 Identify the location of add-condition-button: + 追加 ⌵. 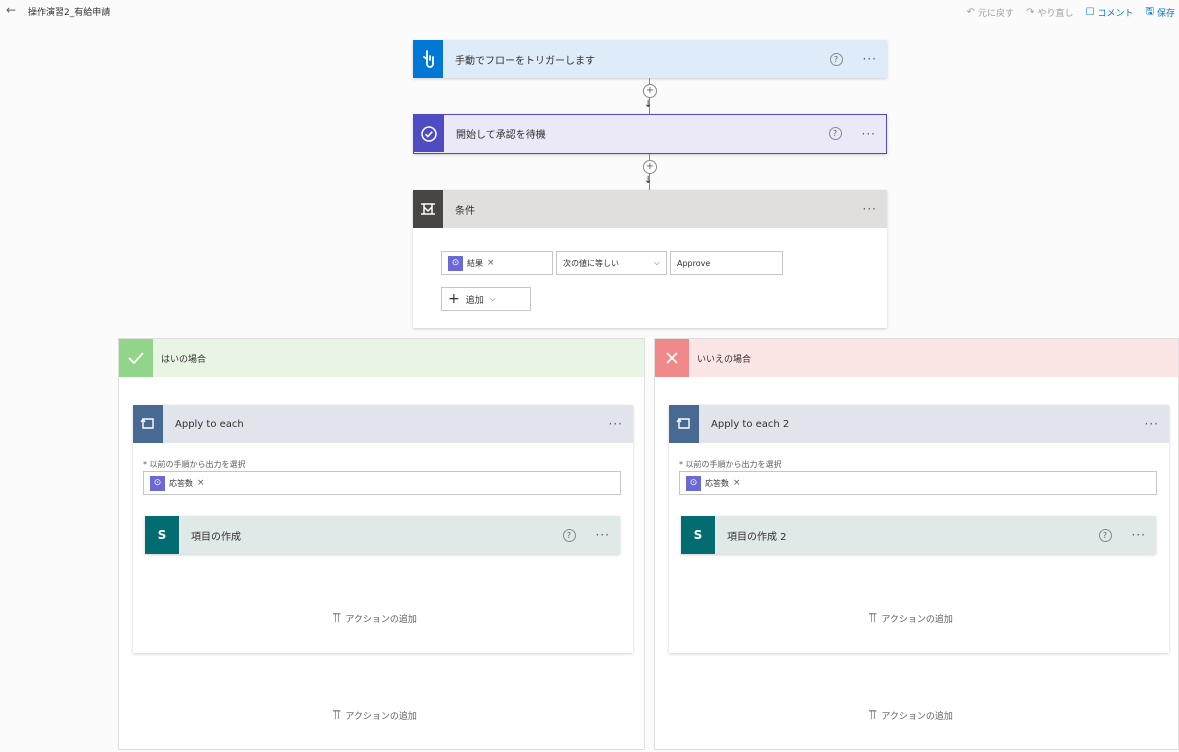
(486, 299).